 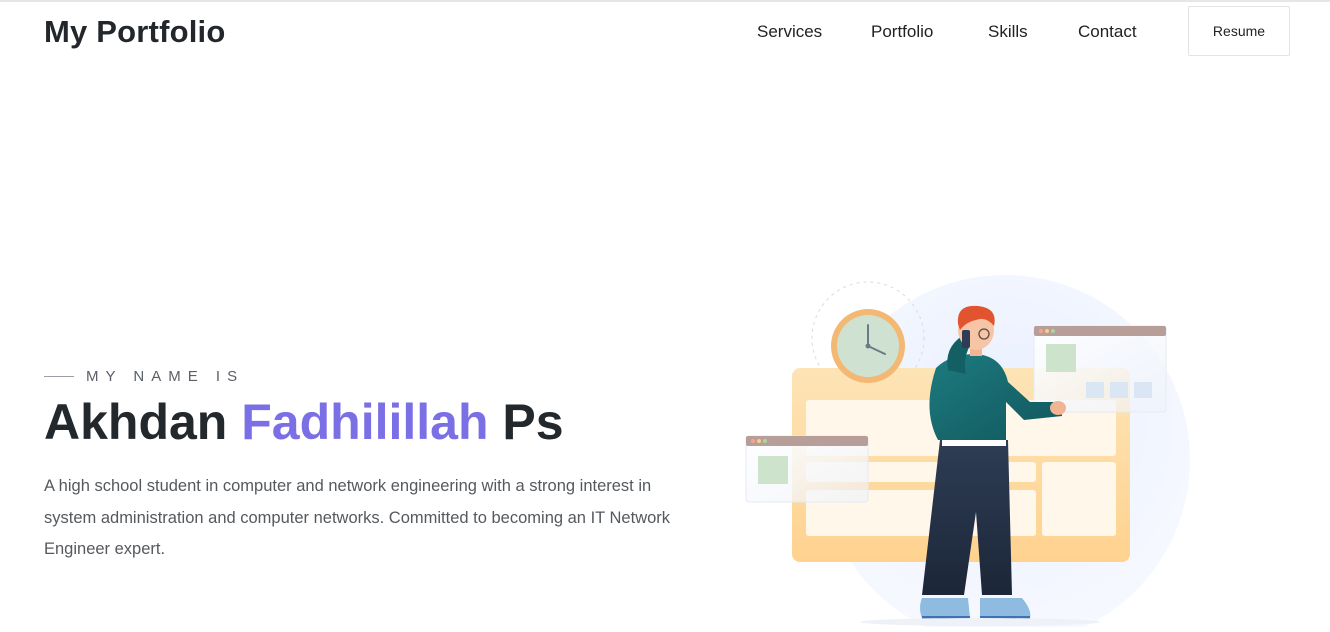 What do you see at coordinates (1107, 32) in the screenshot?
I see `nav-link-contact: Contact` at bounding box center [1107, 32].